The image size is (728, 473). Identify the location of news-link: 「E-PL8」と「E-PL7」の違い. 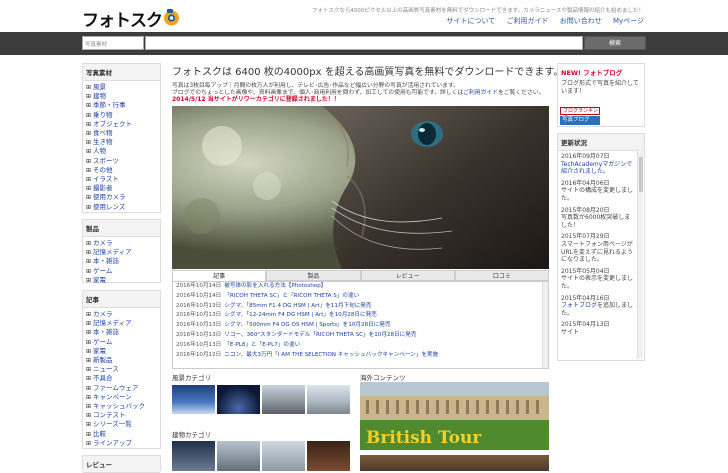
(262, 345).